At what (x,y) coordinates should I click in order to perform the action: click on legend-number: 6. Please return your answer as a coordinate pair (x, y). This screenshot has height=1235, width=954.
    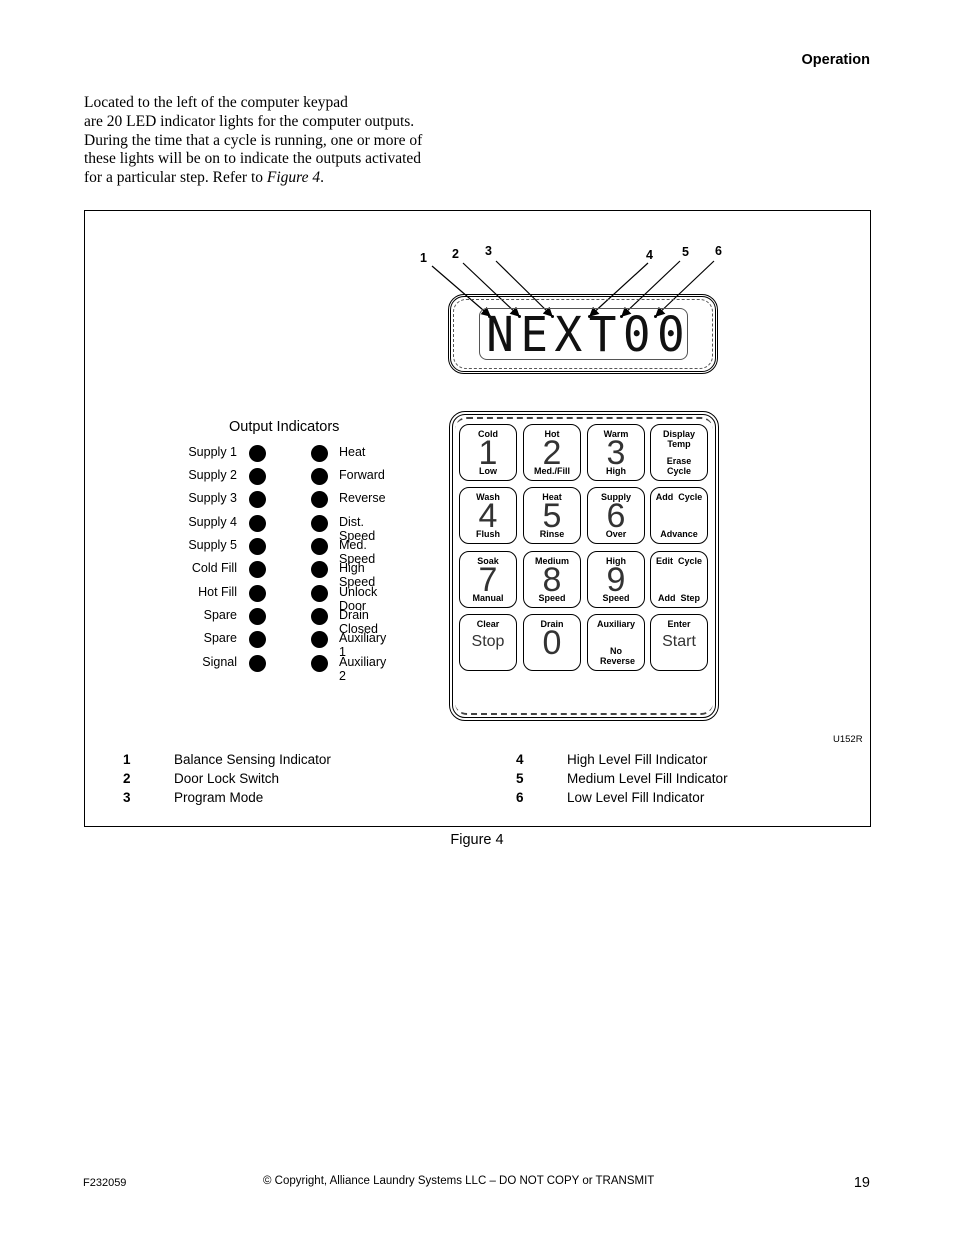
    Looking at the image, I should click on (520, 797).